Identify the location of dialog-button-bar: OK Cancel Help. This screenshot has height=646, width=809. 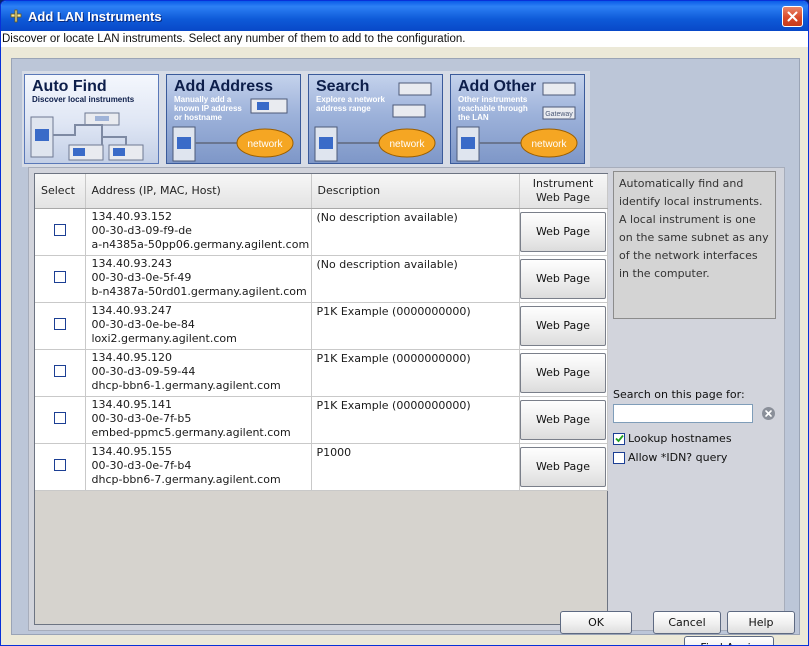
(404, 627).